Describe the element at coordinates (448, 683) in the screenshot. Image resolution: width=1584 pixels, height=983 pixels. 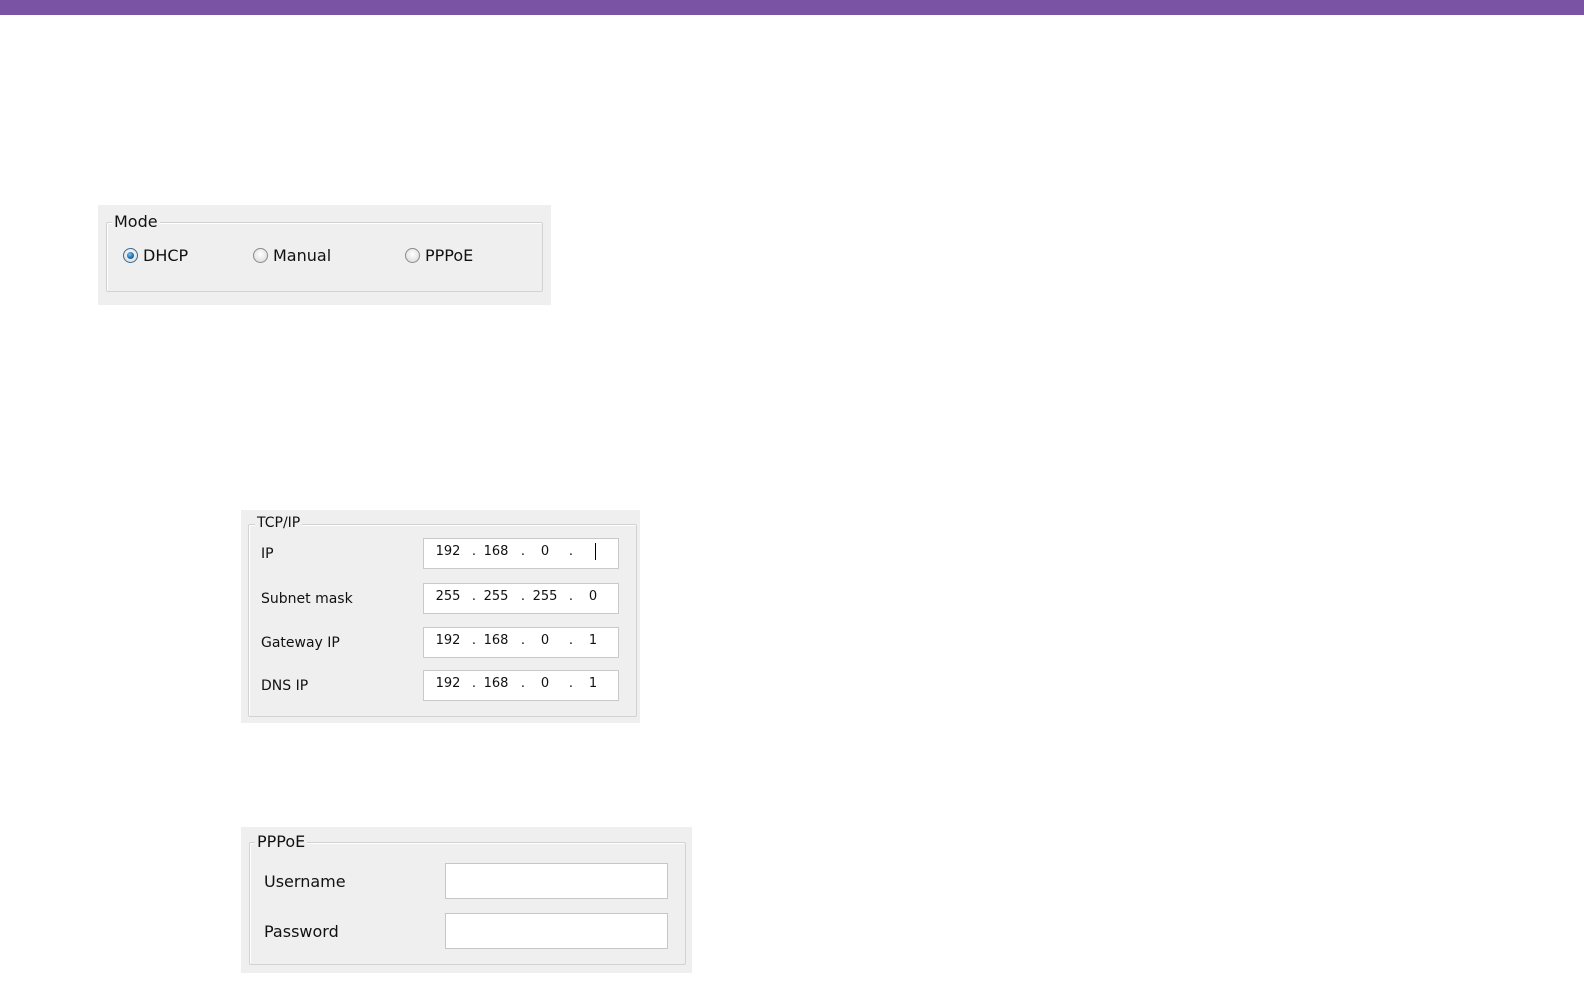
I see `dns-octet-1: 192` at that location.